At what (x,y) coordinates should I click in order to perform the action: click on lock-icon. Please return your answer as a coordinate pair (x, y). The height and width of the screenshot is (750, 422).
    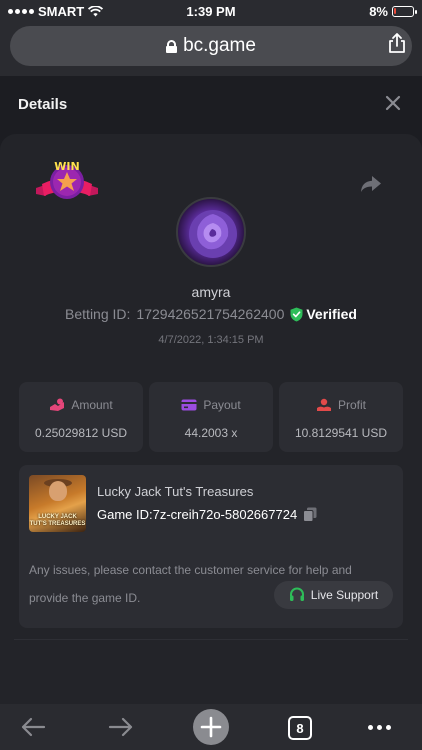
    Looking at the image, I should click on (172, 46).